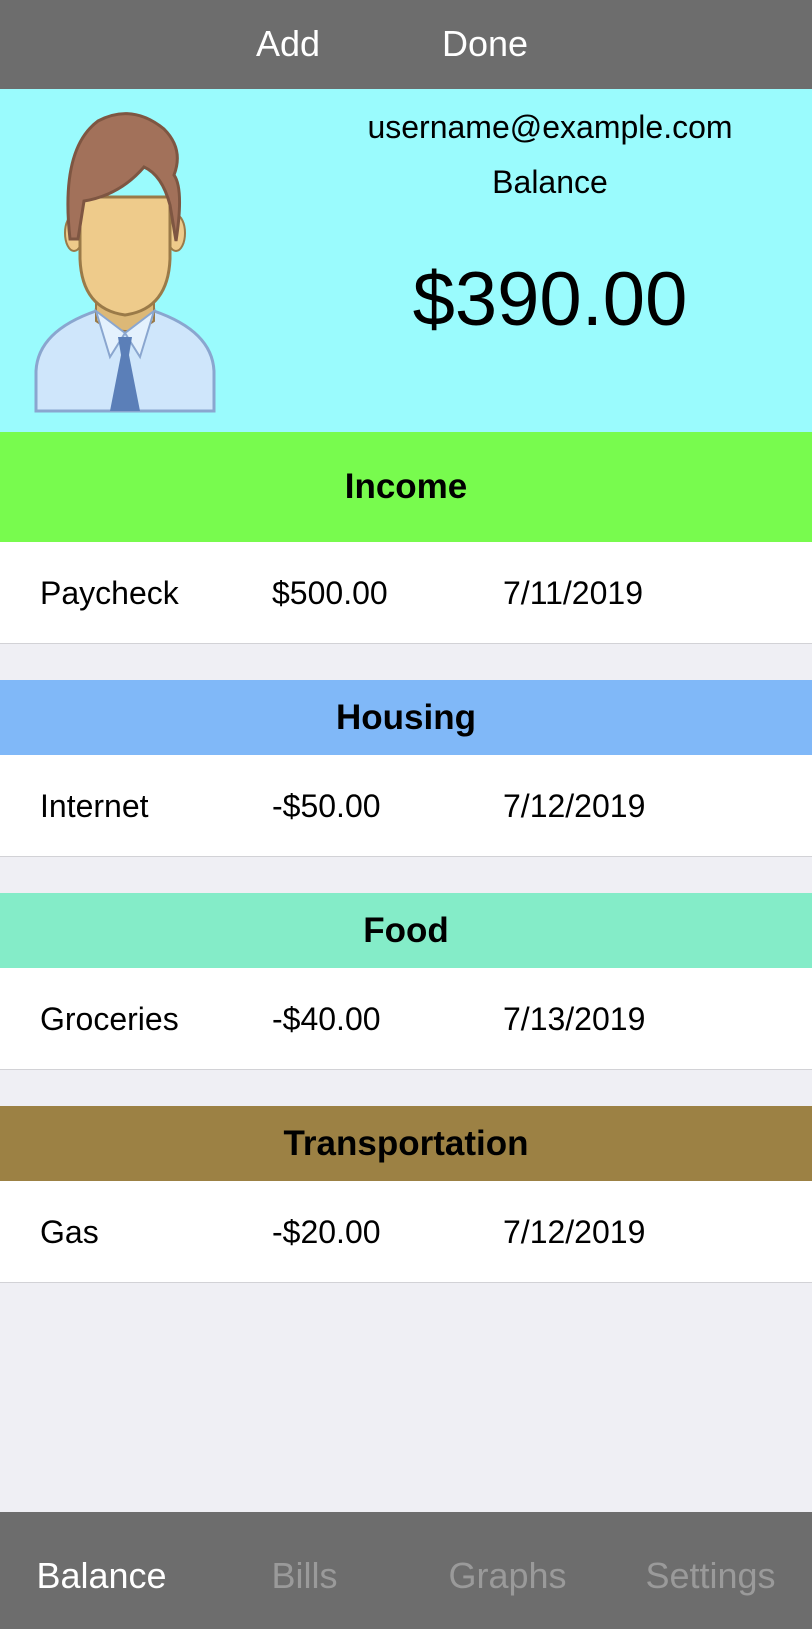 Image resolution: width=812 pixels, height=1629 pixels. Describe the element at coordinates (304, 1575) in the screenshot. I see `tab-label: Bills` at that location.